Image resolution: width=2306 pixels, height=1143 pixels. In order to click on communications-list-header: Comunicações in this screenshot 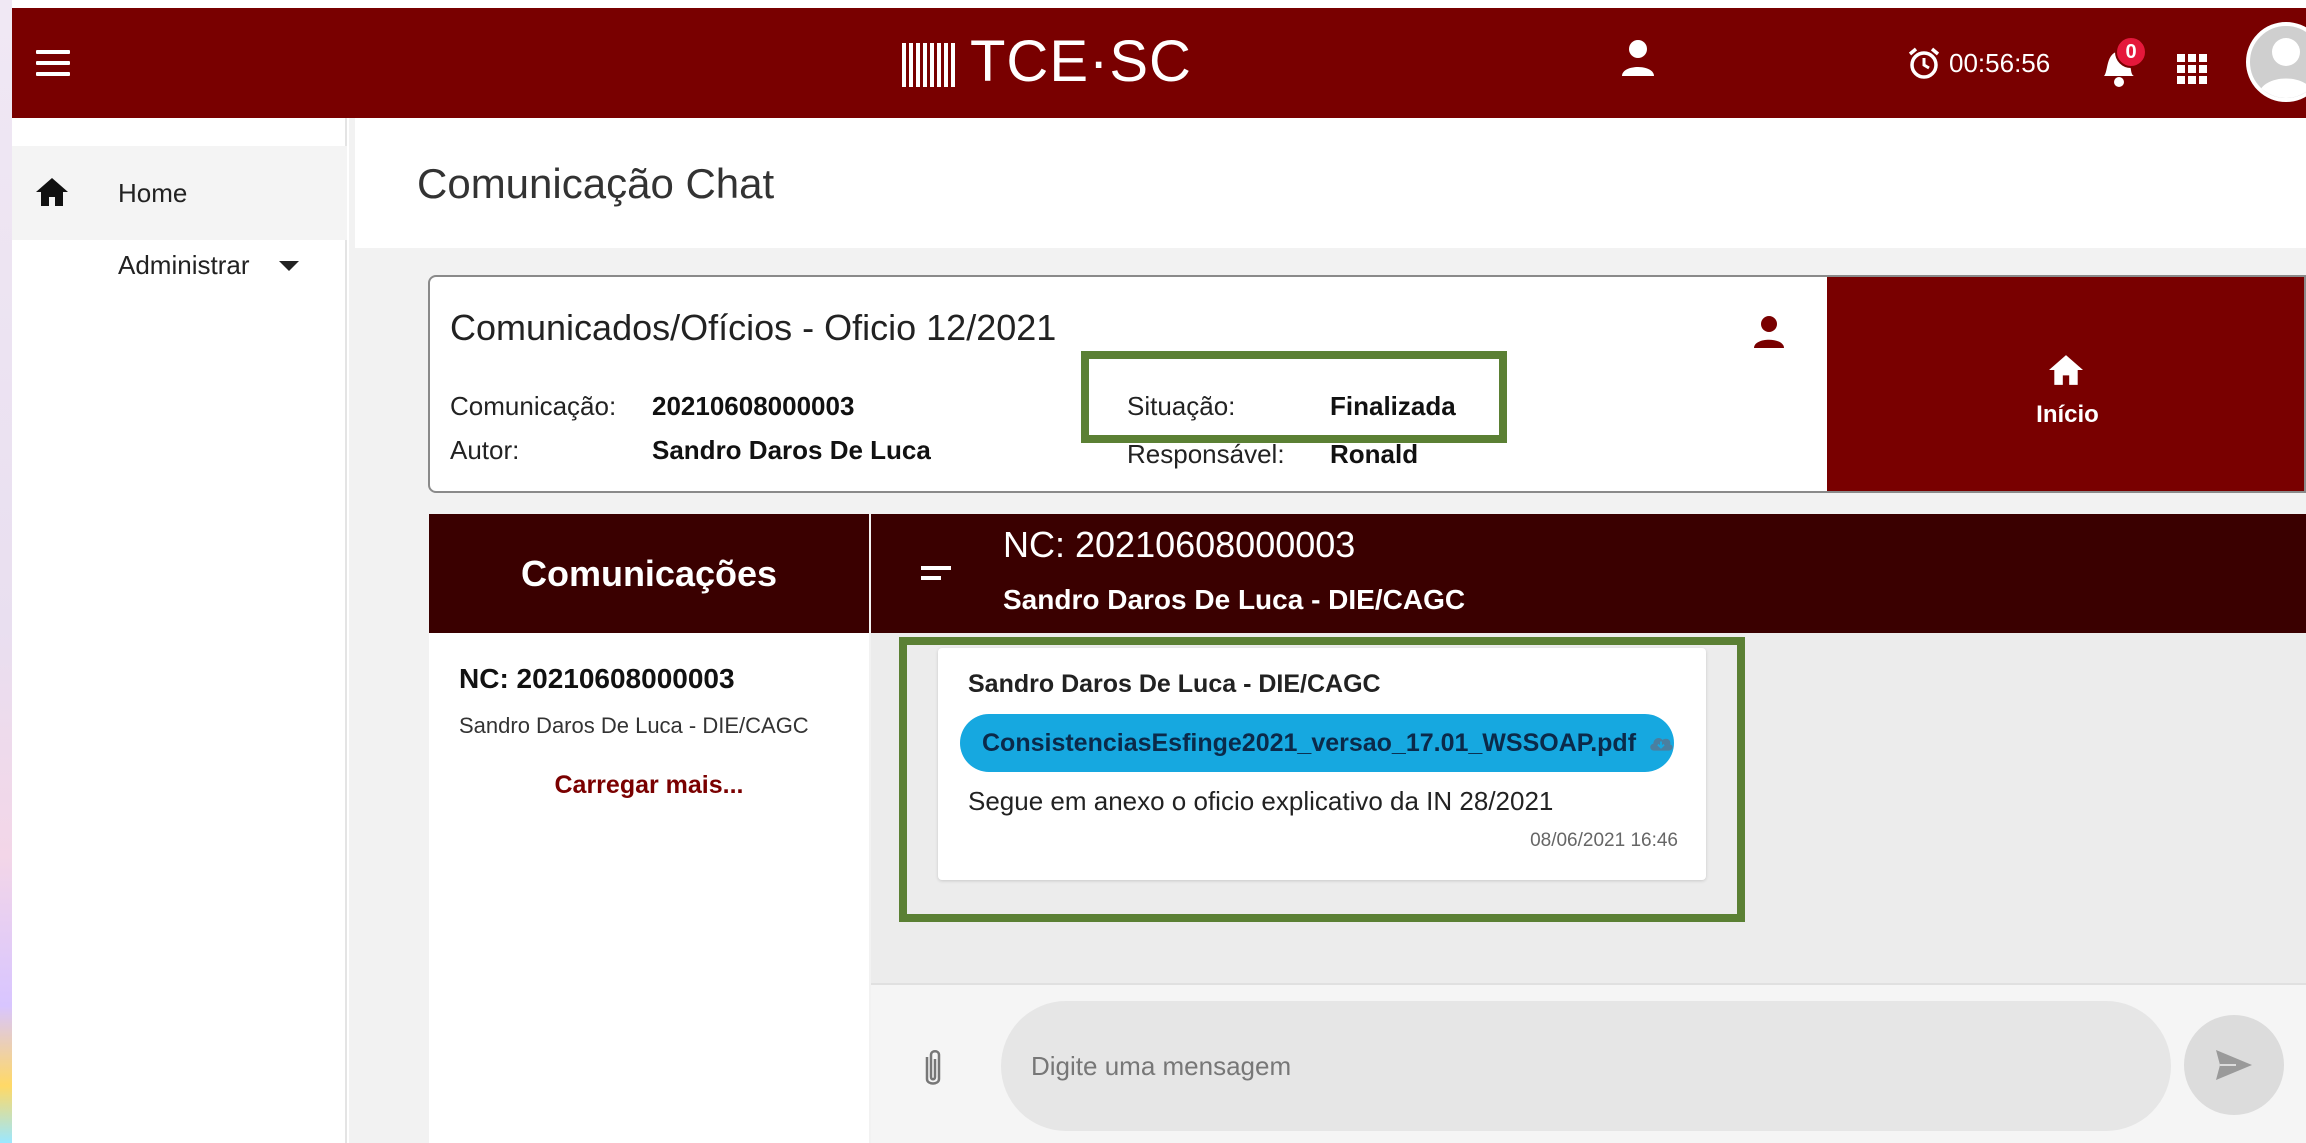, I will do `click(649, 573)`.